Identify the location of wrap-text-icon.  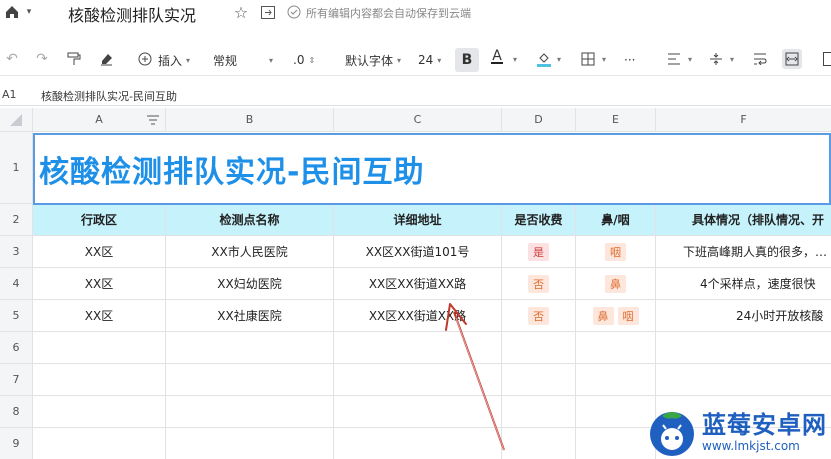
(760, 59).